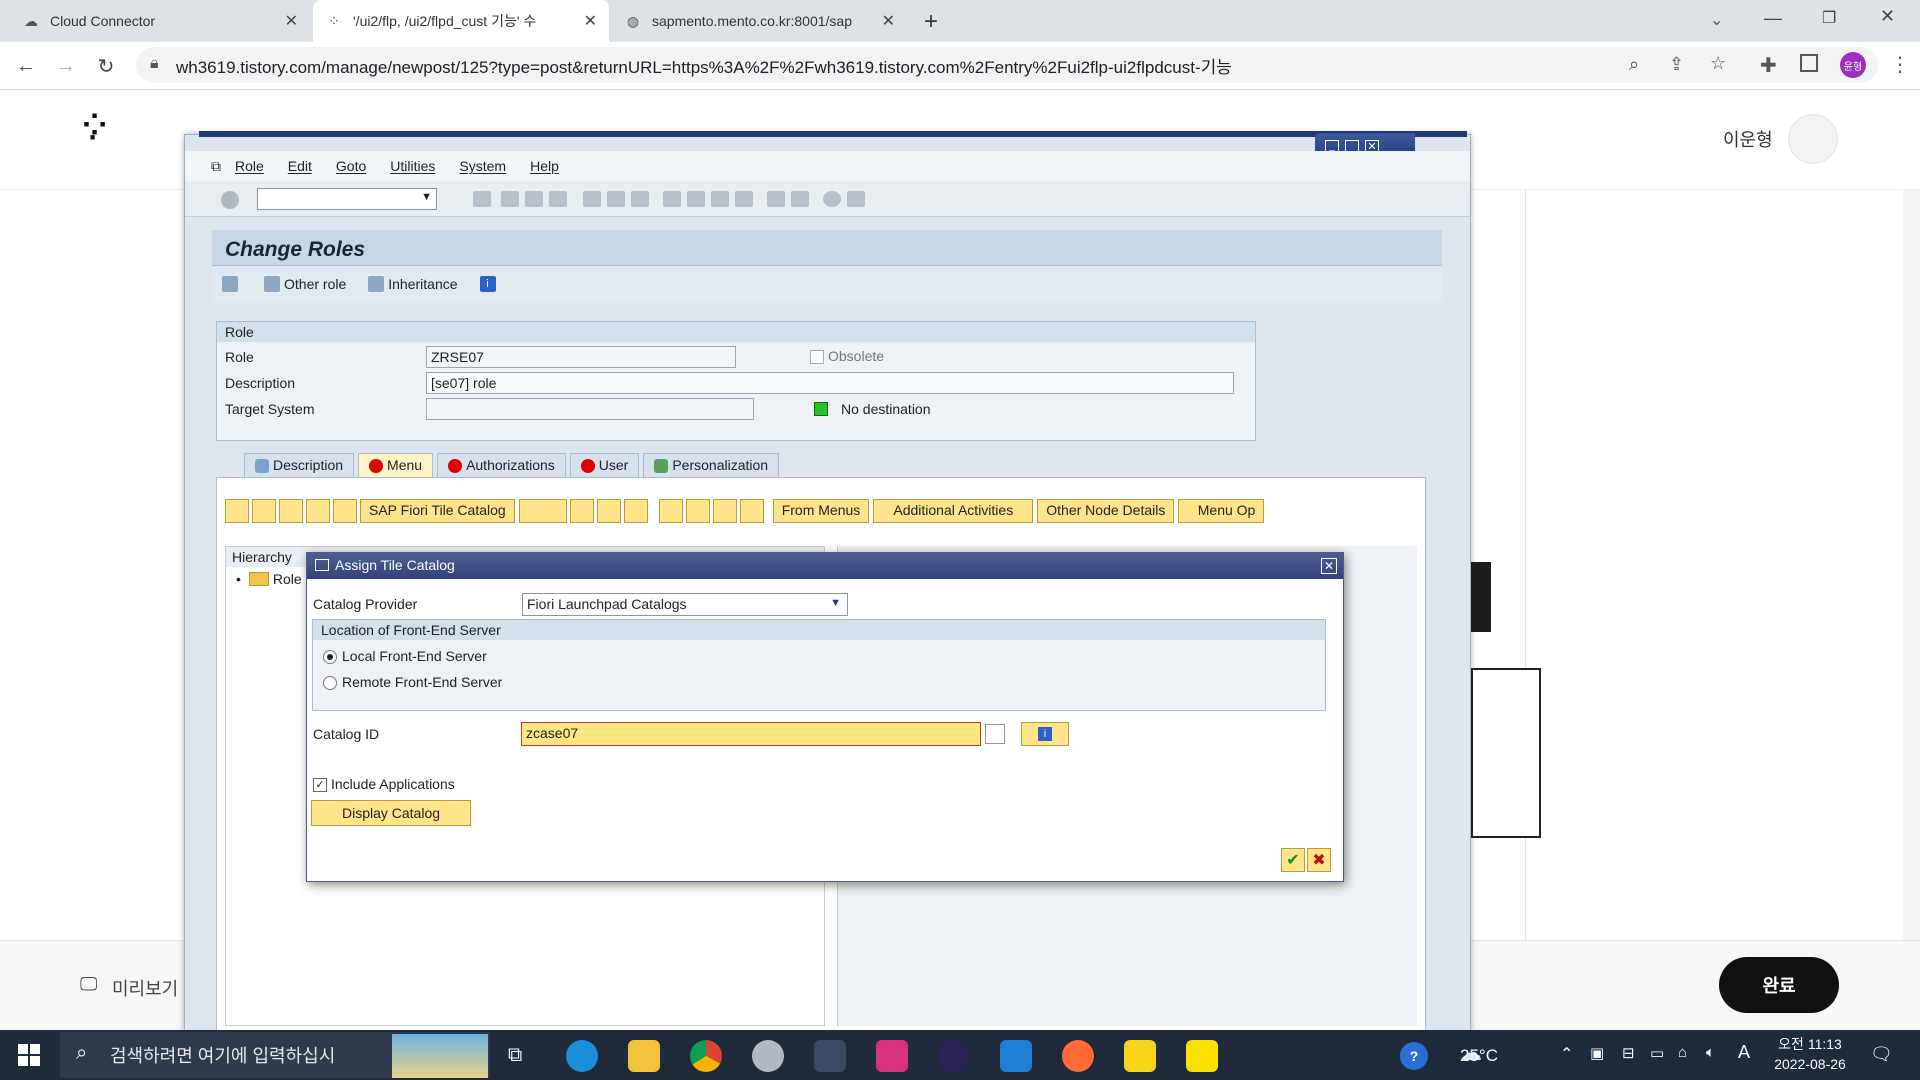  Describe the element at coordinates (1779, 985) in the screenshot. I see `done-button: 완료` at that location.